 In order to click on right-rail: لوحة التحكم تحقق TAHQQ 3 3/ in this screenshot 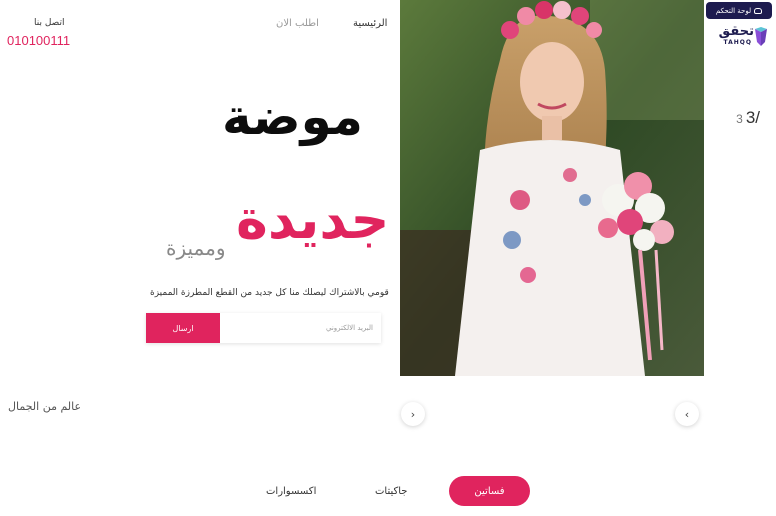, I will do `click(740, 188)`.